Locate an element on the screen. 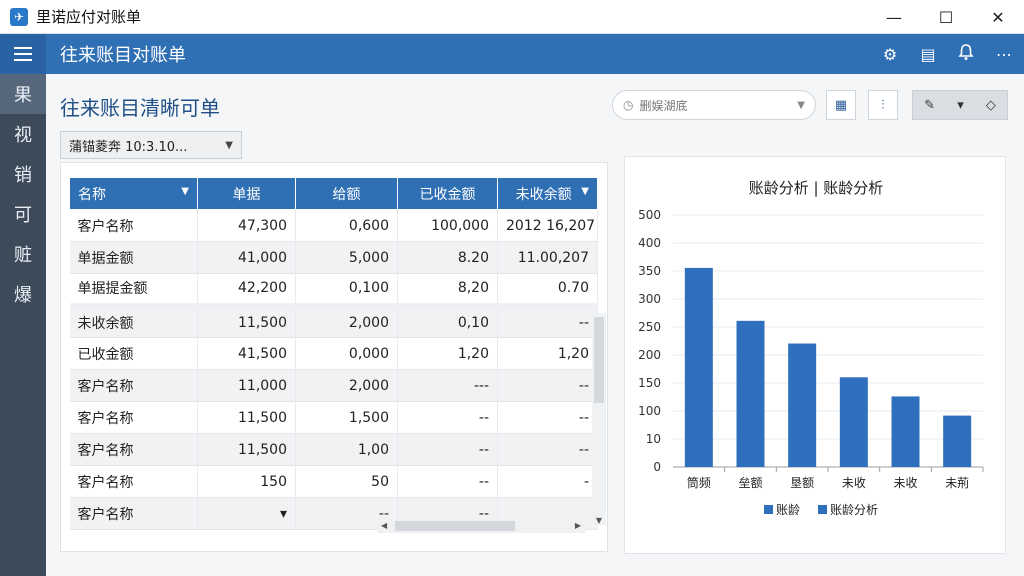 The width and height of the screenshot is (1024, 576). calculator-icon: ▦ is located at coordinates (841, 105).